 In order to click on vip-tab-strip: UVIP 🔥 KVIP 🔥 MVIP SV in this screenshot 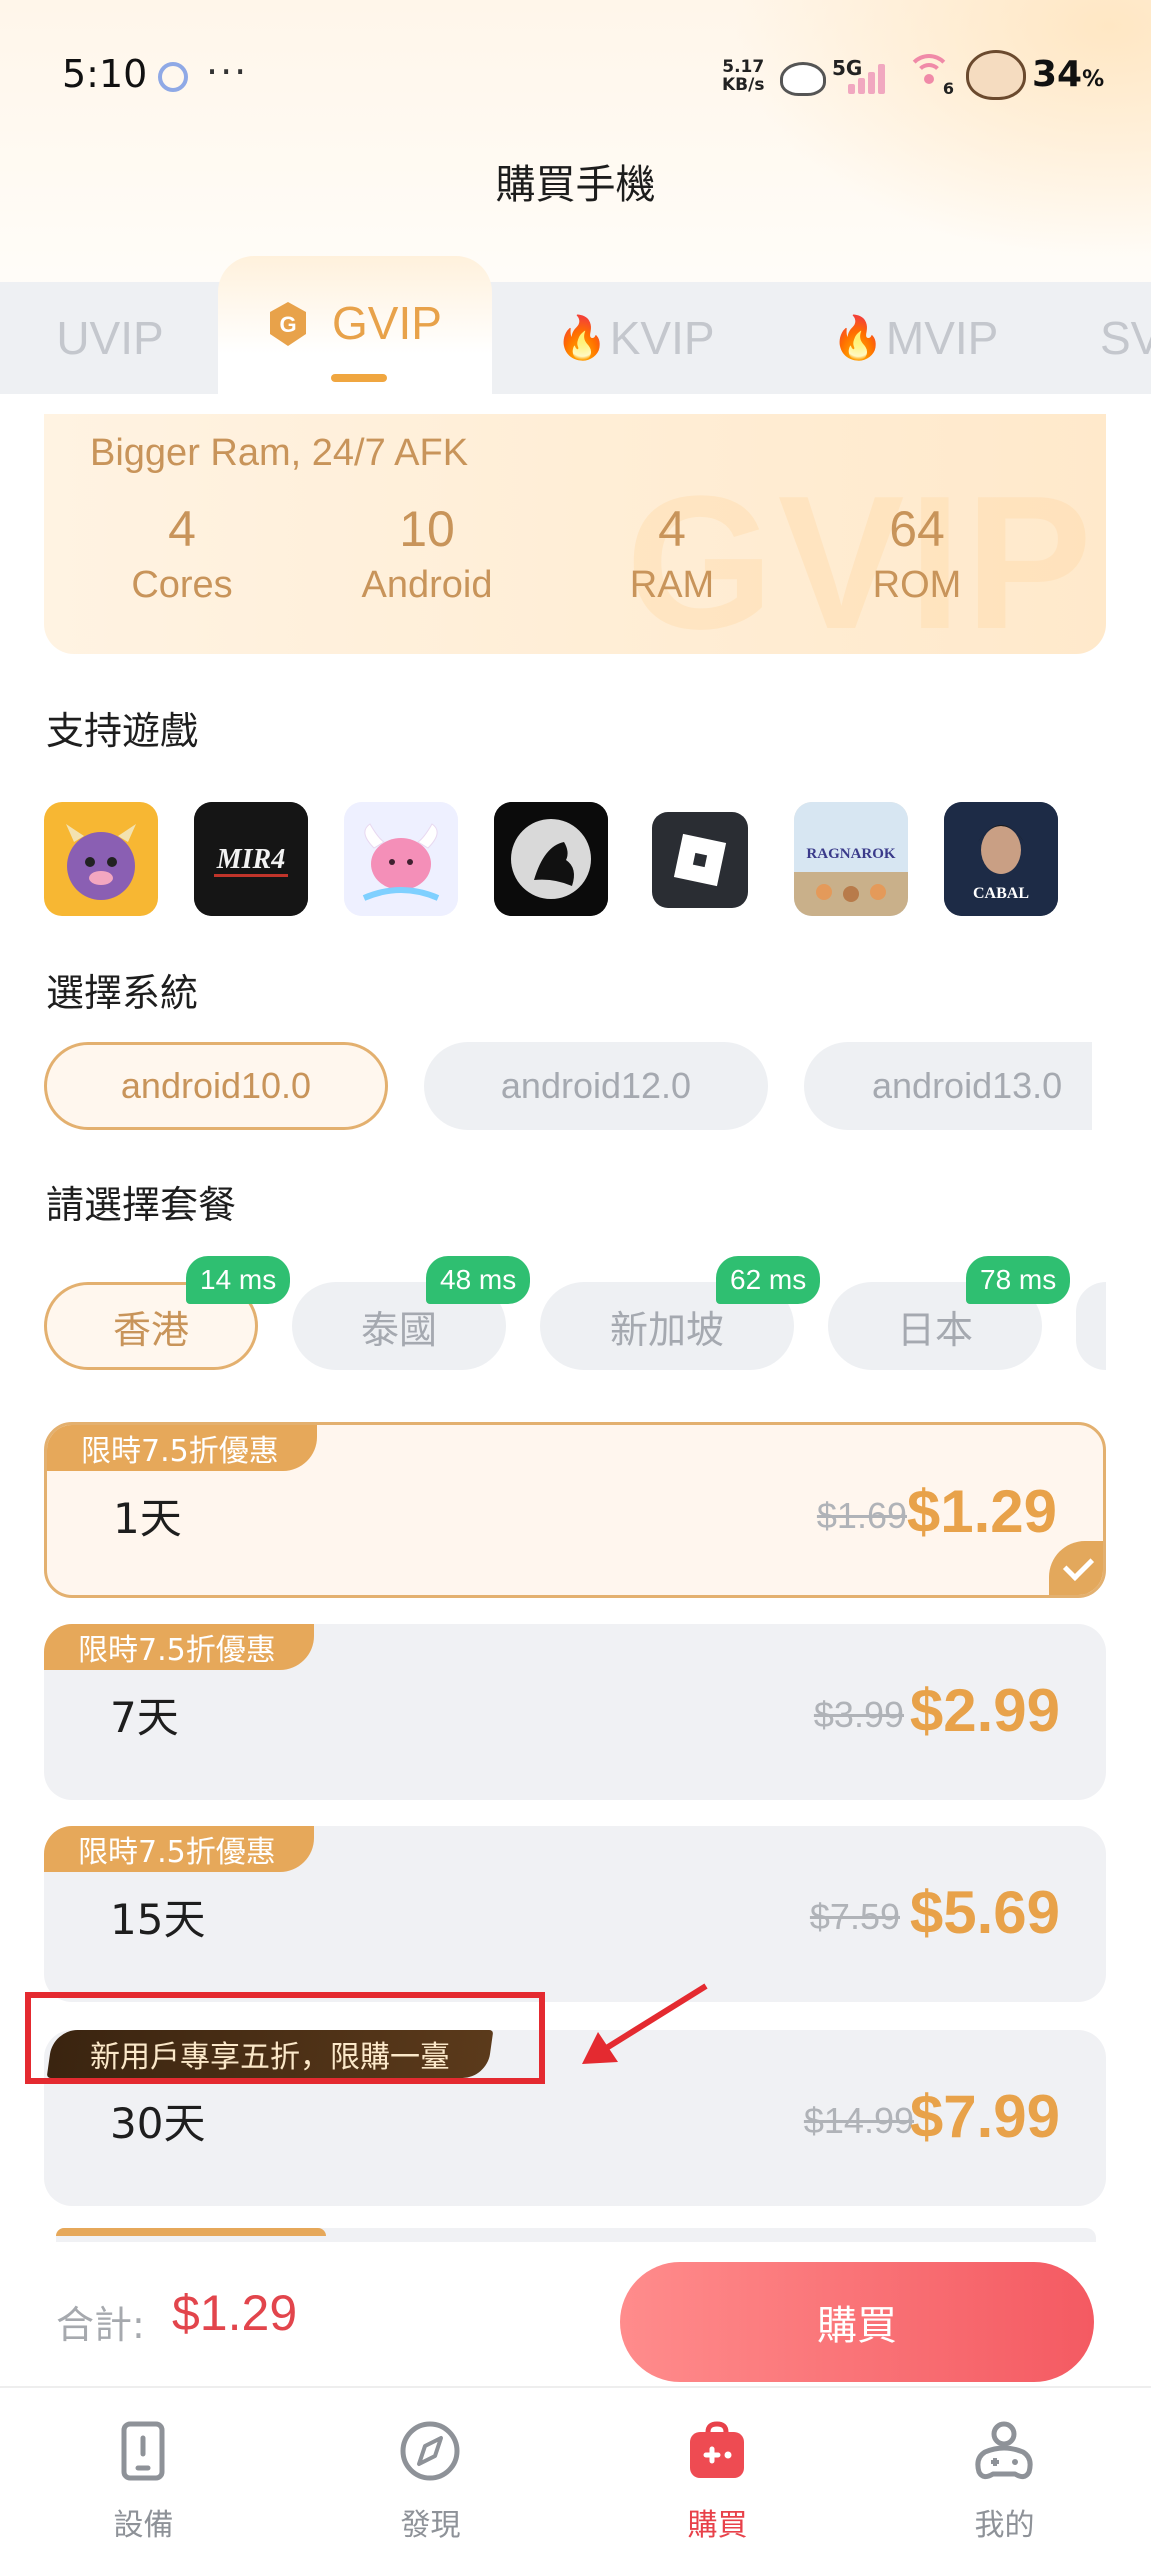, I will do `click(575, 338)`.